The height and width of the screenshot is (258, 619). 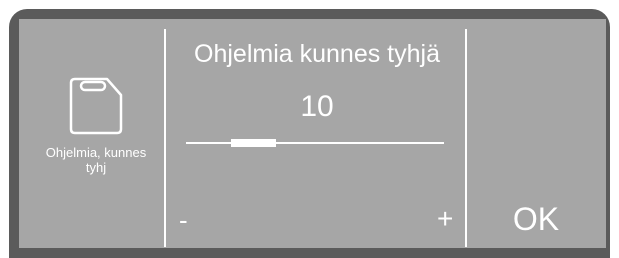 What do you see at coordinates (96, 152) in the screenshot?
I see `program-caption-line1: Ohjelmia, kunnes` at bounding box center [96, 152].